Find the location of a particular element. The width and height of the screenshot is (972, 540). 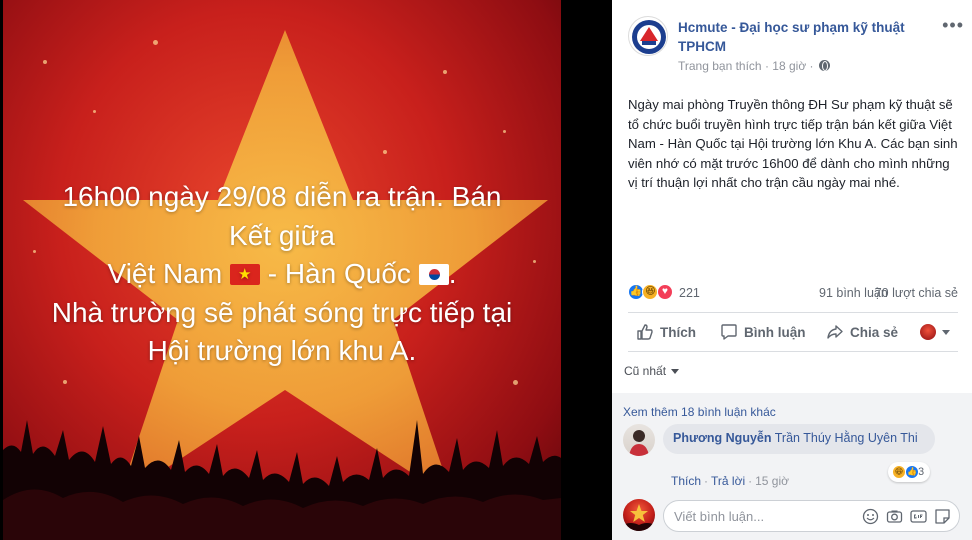

sort-label: Cũ nhất is located at coordinates (645, 371).